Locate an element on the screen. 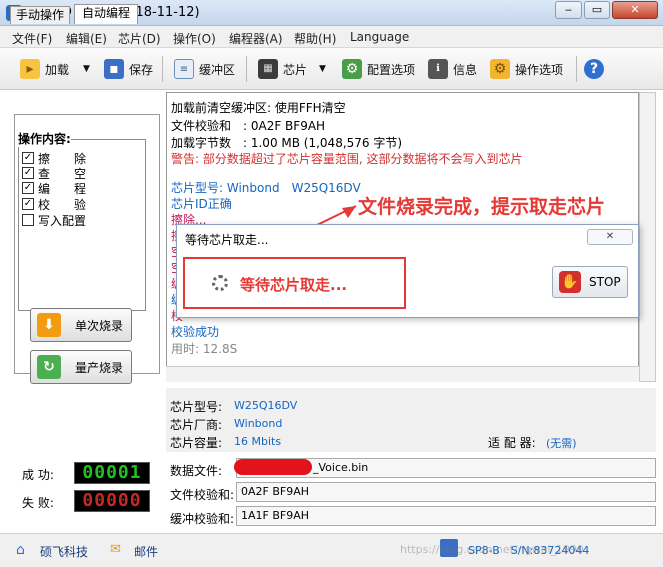 The width and height of the screenshot is (663, 567). fail-counter: 00000 is located at coordinates (112, 501).